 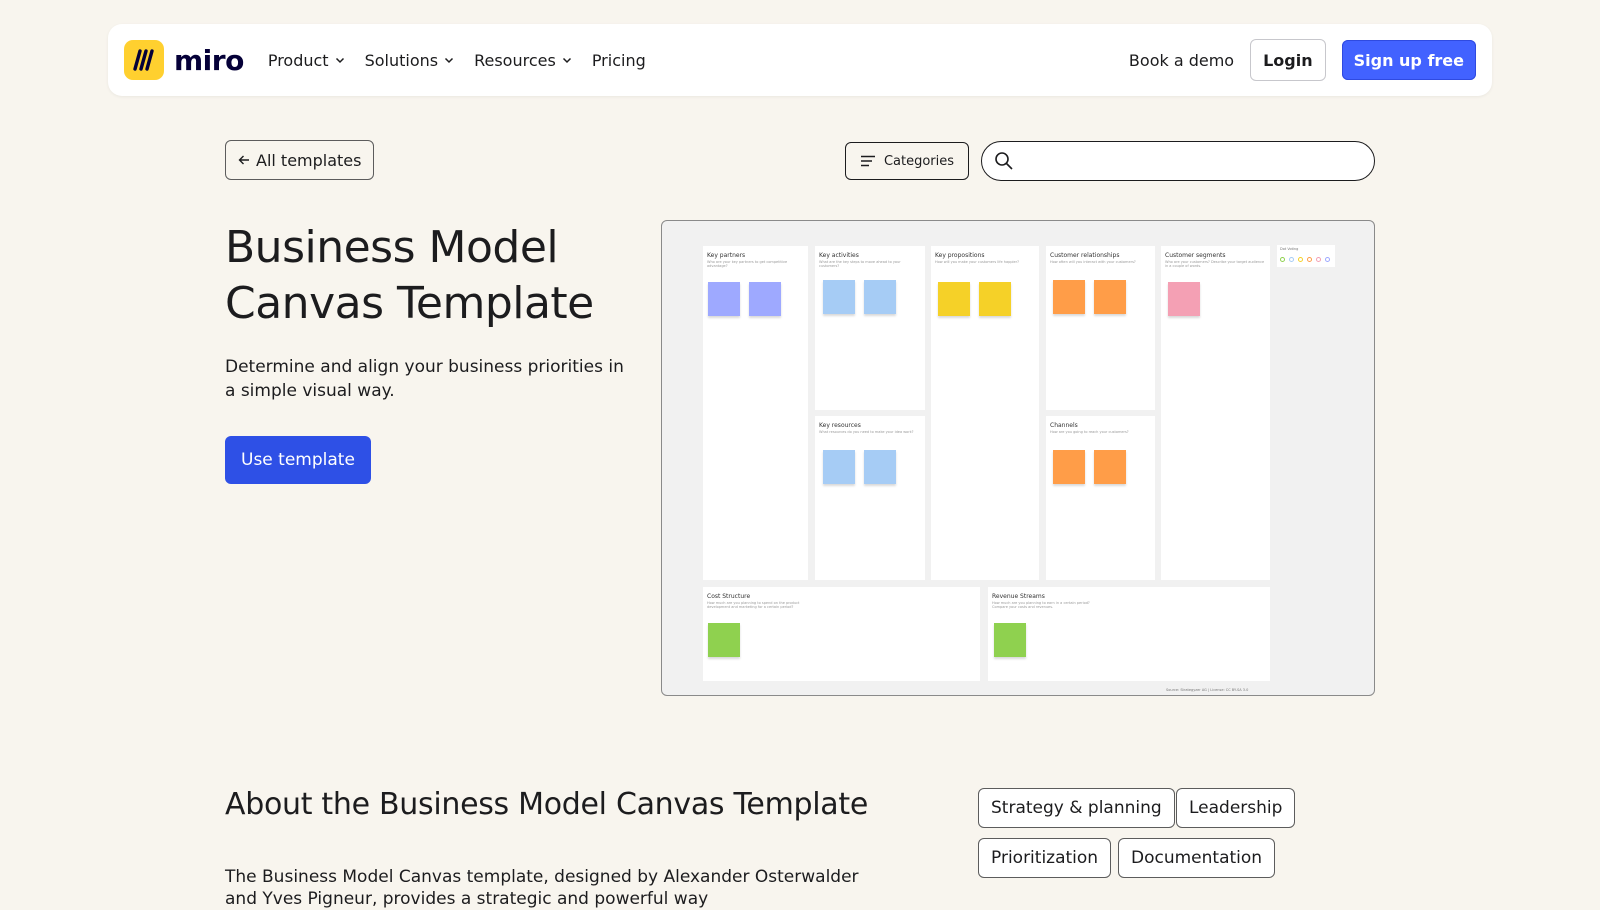 What do you see at coordinates (840, 425) in the screenshot?
I see `section-title: Key resources` at bounding box center [840, 425].